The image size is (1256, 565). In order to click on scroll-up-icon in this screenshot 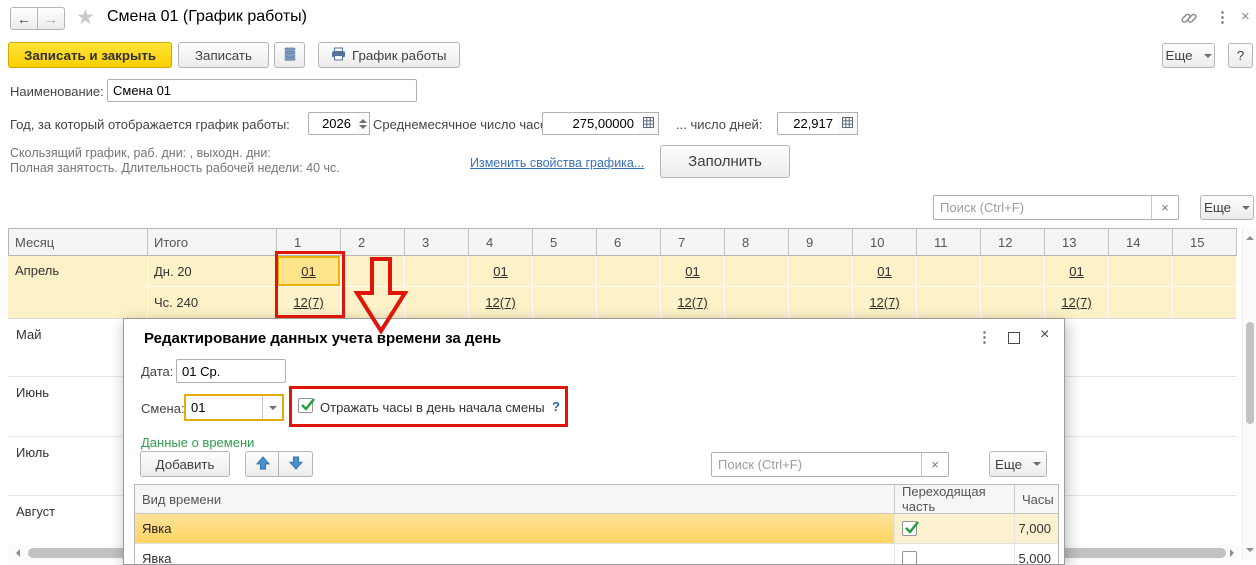, I will do `click(1250, 236)`.